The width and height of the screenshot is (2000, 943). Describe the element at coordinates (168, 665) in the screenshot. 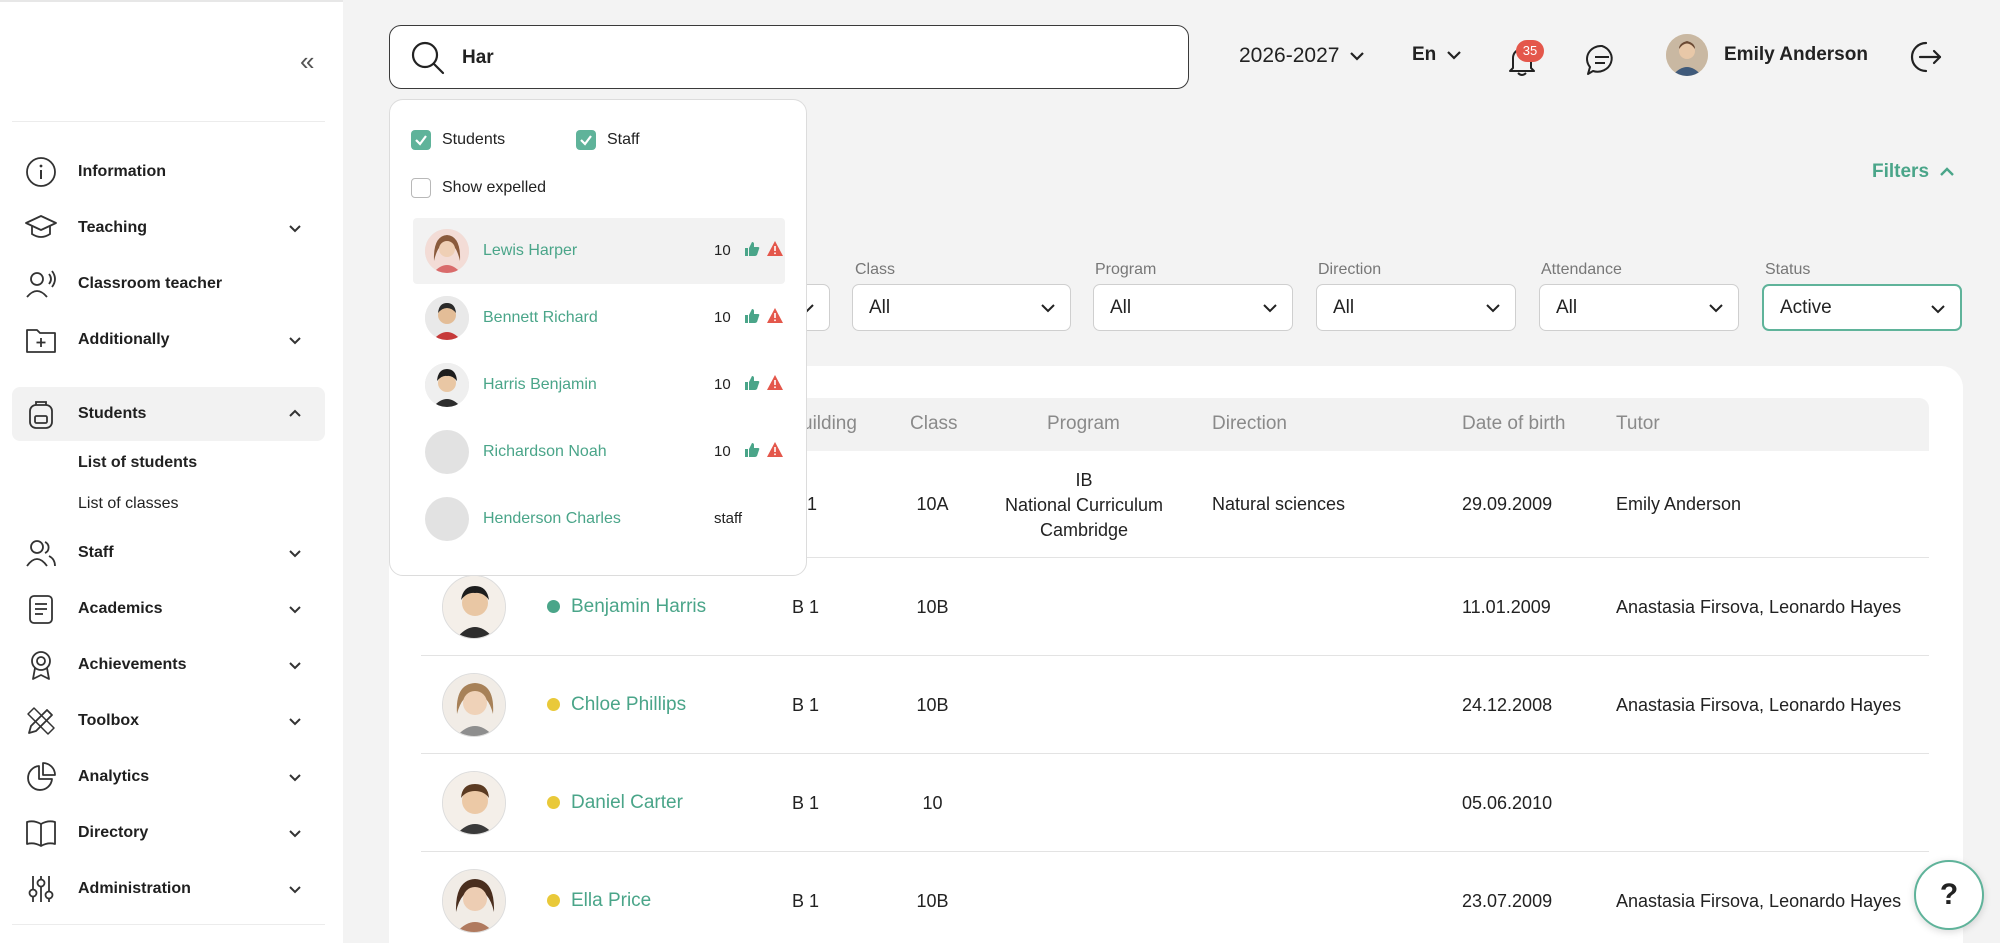

I see `sidebar-item-achievements: Achievements` at that location.